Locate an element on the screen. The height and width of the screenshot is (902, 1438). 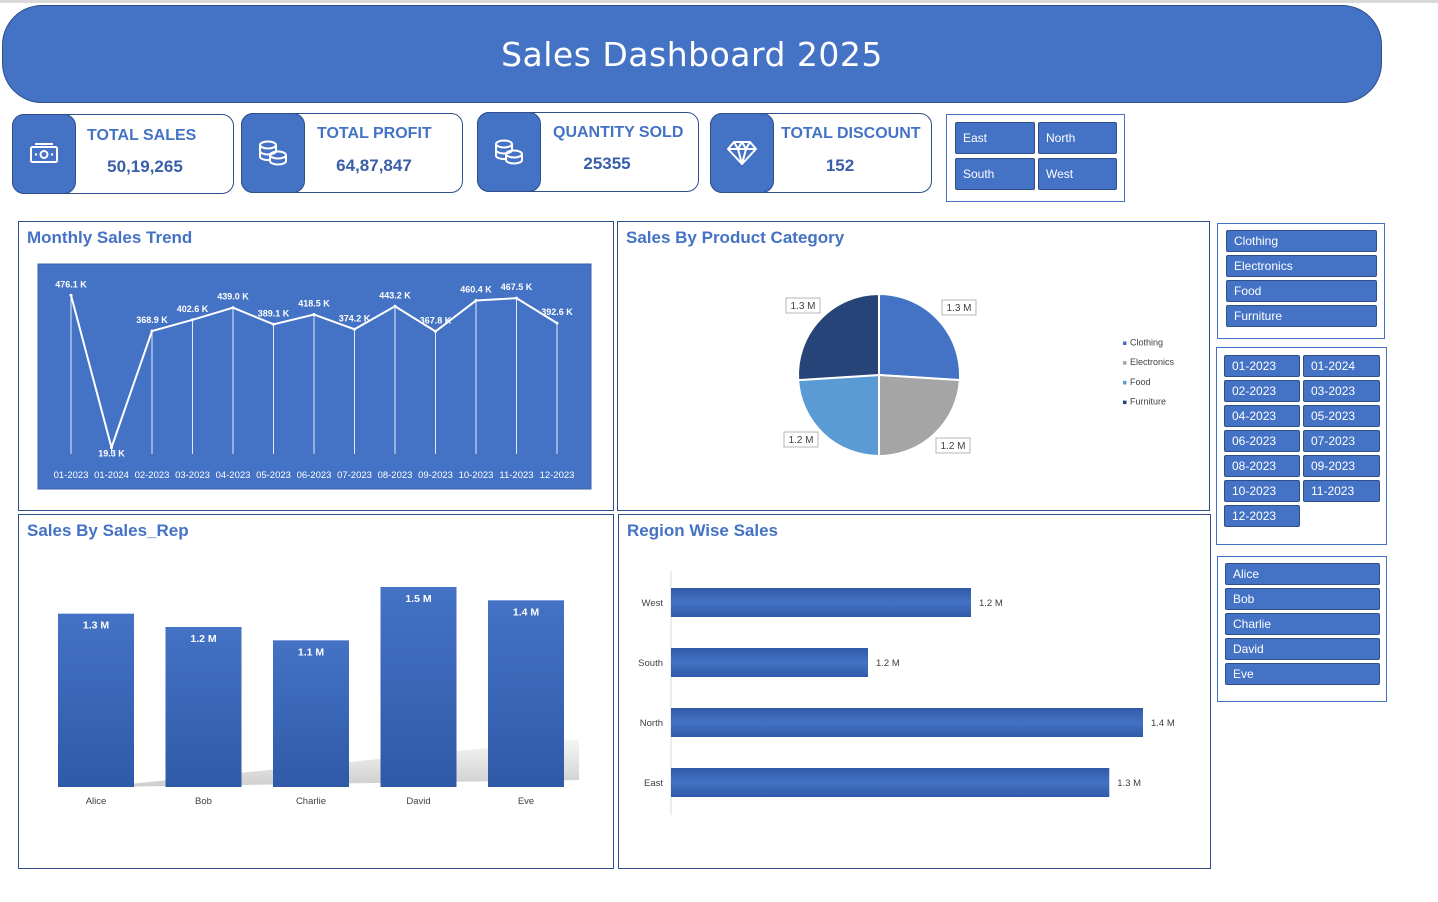
data-label: 476.1 K is located at coordinates (71, 284).